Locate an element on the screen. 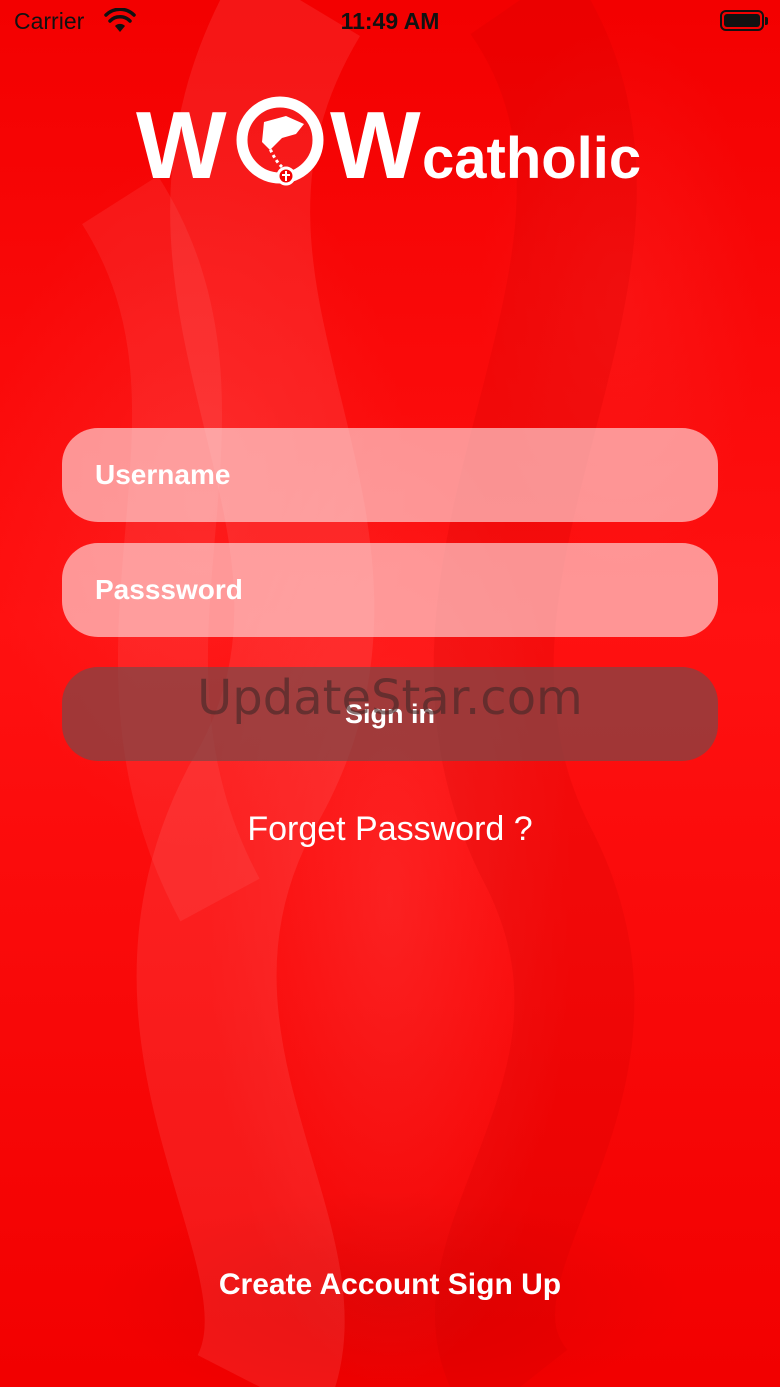 The image size is (780, 1387). create-account-link: Create Account Sign Up is located at coordinates (390, 1285).